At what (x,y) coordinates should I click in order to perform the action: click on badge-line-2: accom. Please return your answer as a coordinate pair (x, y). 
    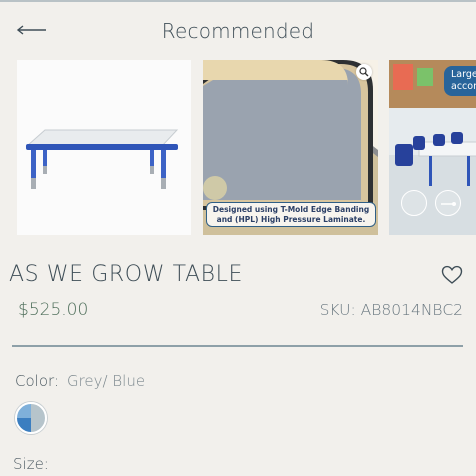
    Looking at the image, I should click on (463, 86).